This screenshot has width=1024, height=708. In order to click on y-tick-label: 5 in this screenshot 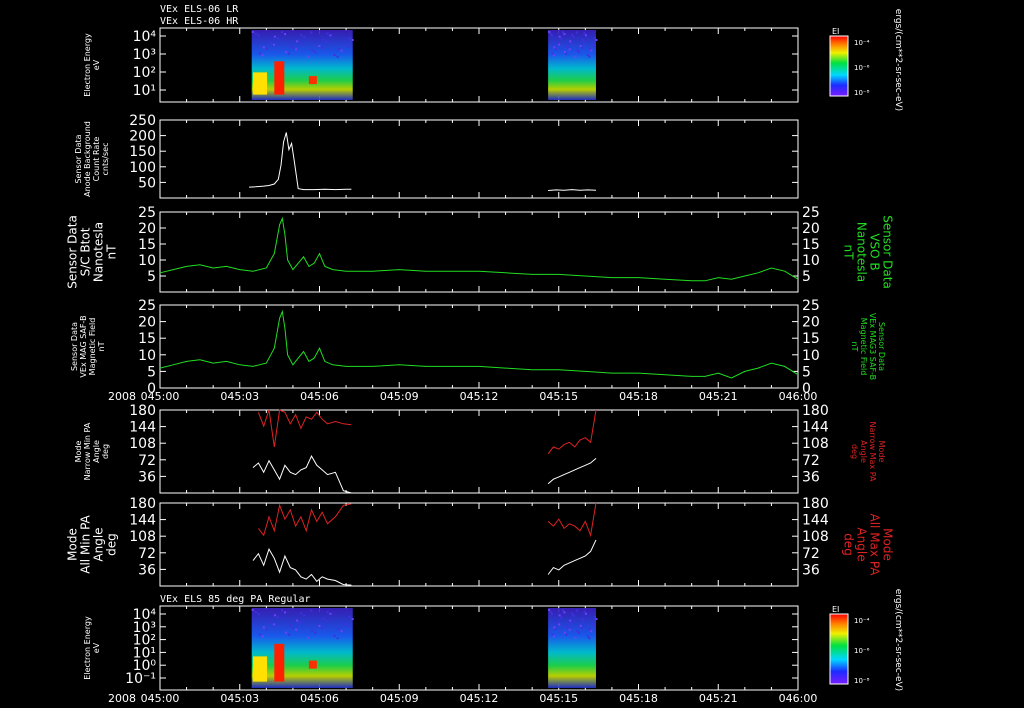, I will do `click(151, 277)`.